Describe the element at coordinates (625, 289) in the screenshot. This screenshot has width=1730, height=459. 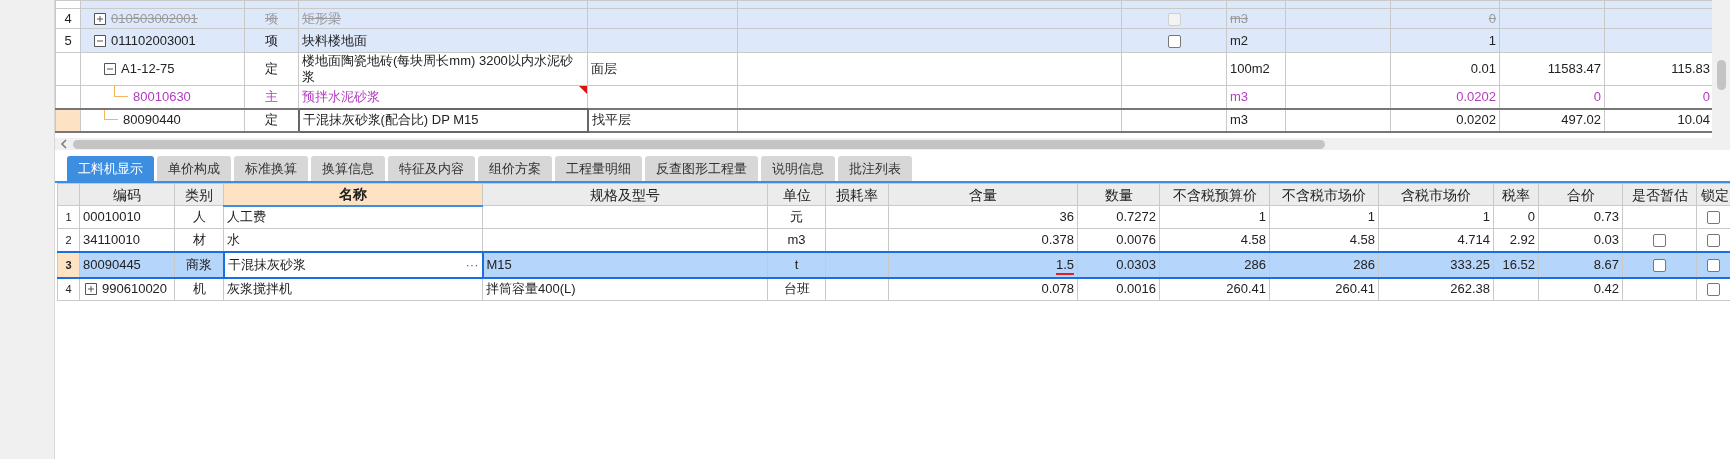
I see `table-cell: 拌筒容量400(L)` at that location.